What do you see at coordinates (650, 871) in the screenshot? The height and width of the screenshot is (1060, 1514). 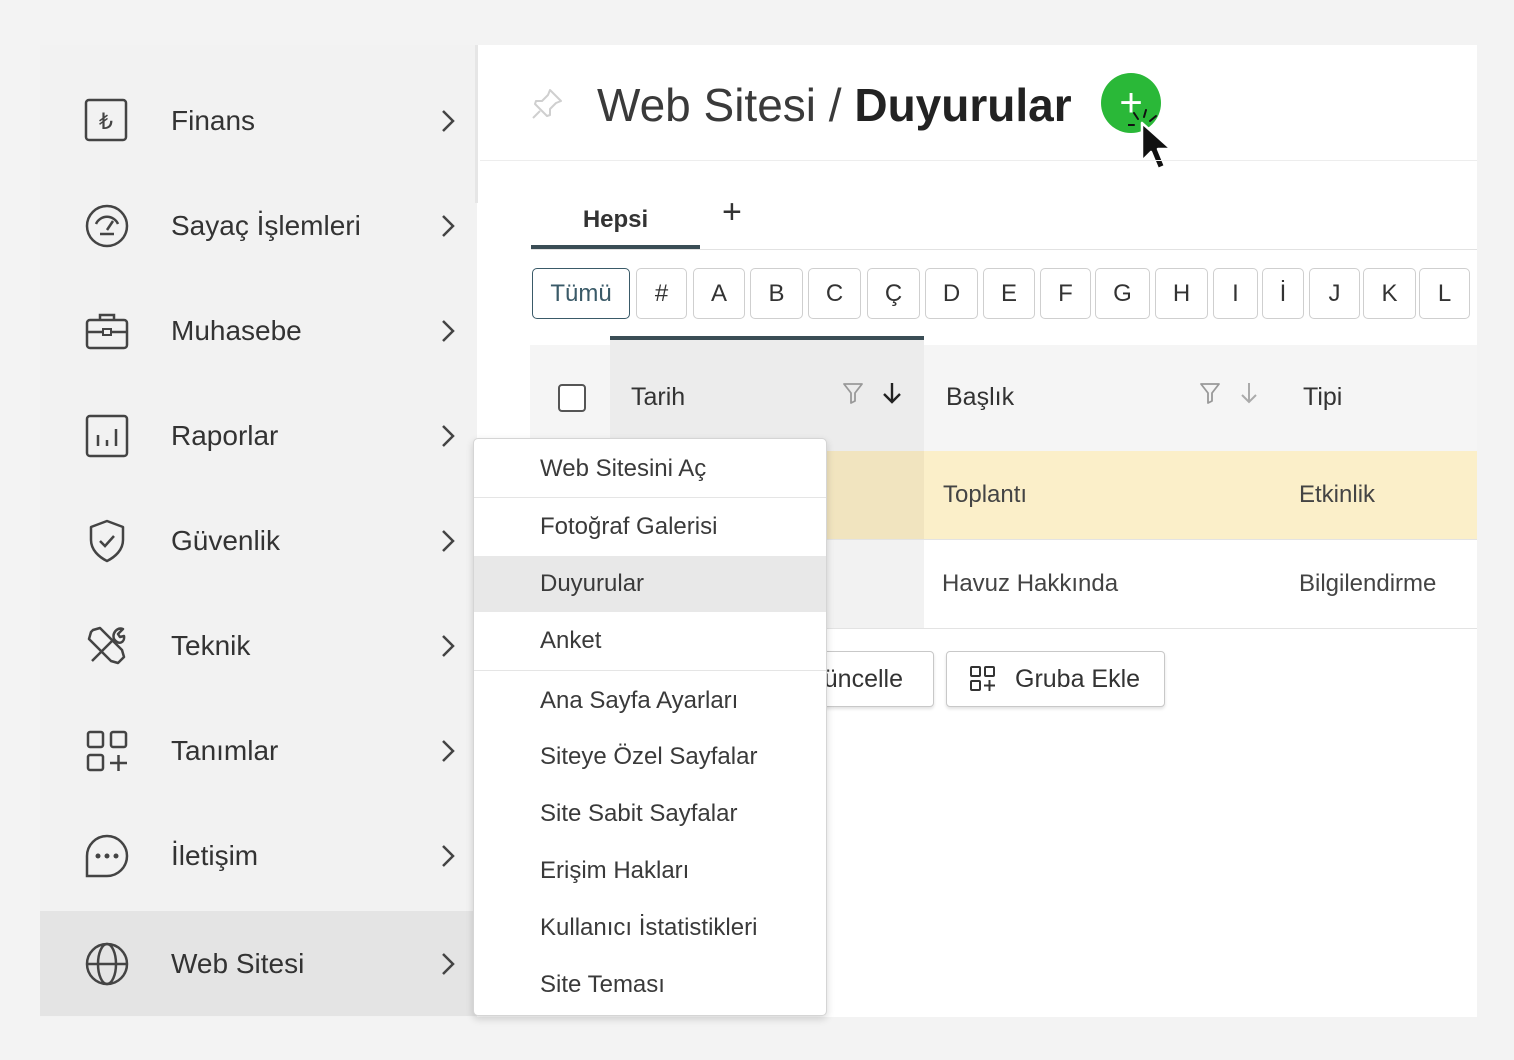 I see `menu-item-erisim-haklari: Erişim Hakları` at bounding box center [650, 871].